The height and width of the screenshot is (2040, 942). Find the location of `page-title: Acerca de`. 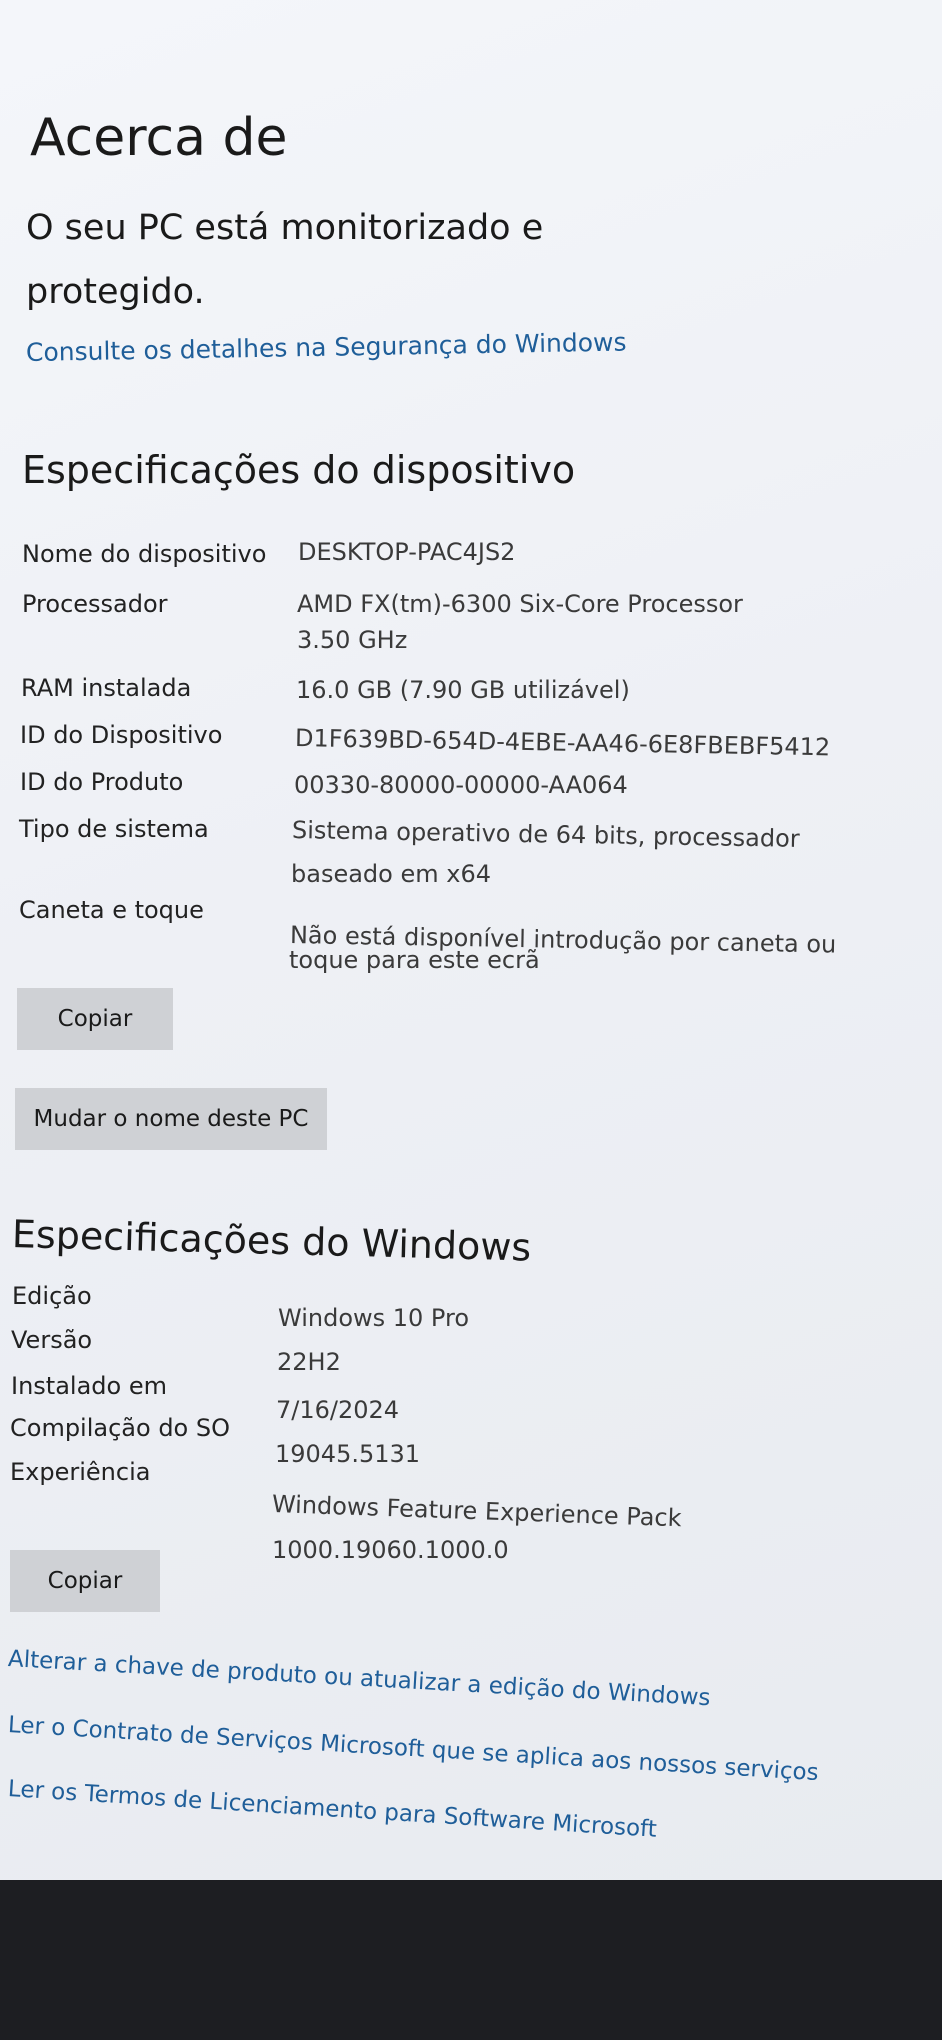

page-title: Acerca de is located at coordinates (159, 138).